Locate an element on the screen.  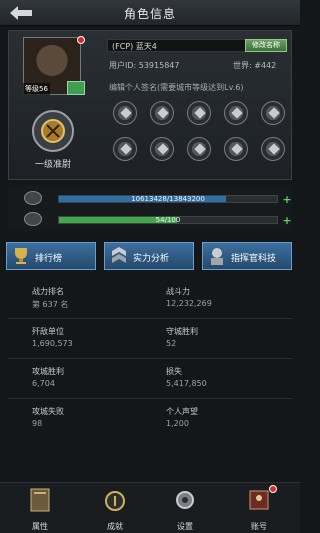
tab-analysis: 实力分析 is located at coordinates (149, 256).